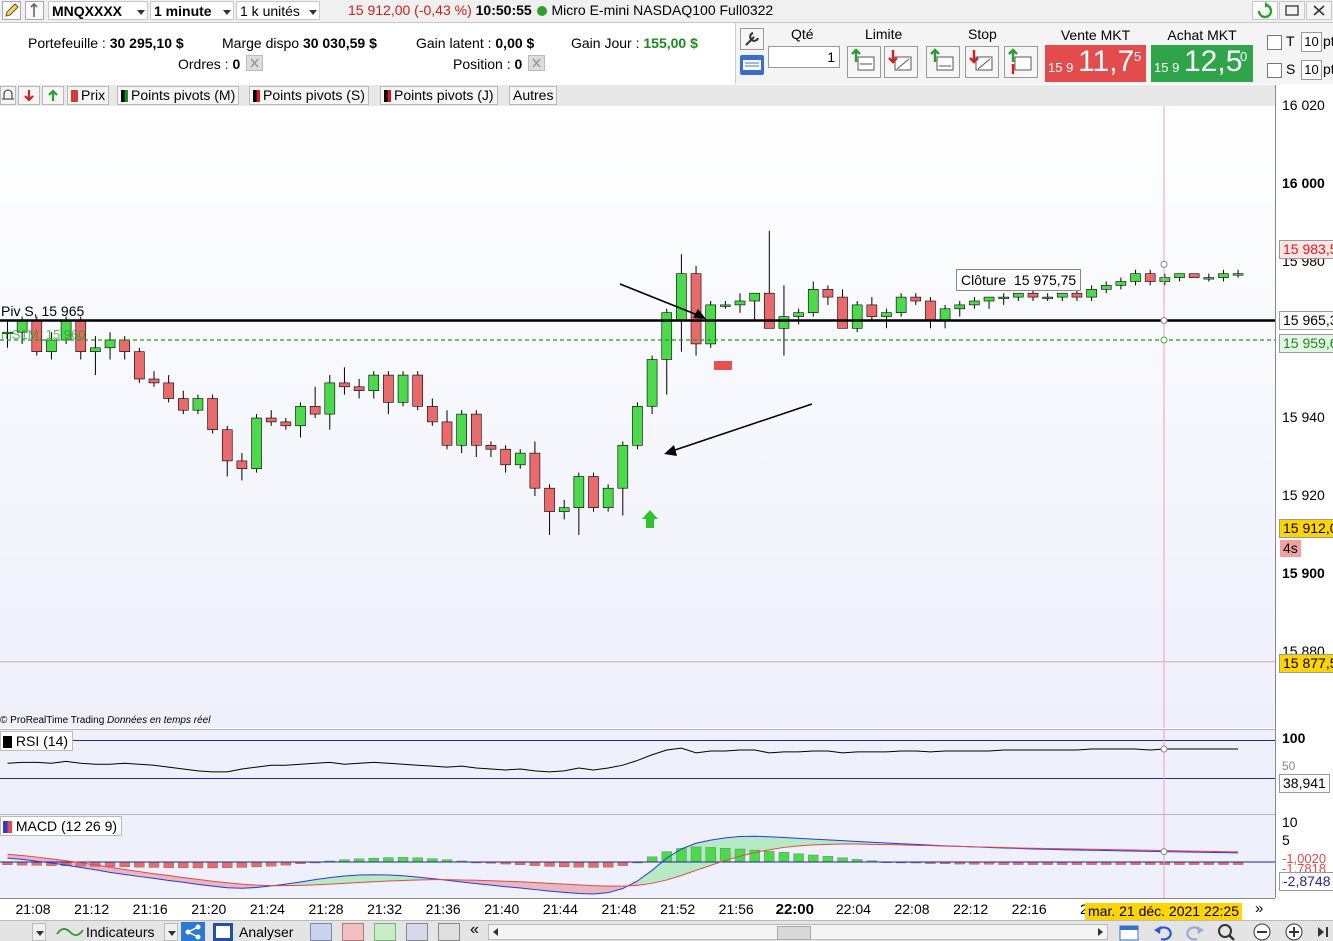  Describe the element at coordinates (255, 63) in the screenshot. I see `cancel-orders-icon` at that location.